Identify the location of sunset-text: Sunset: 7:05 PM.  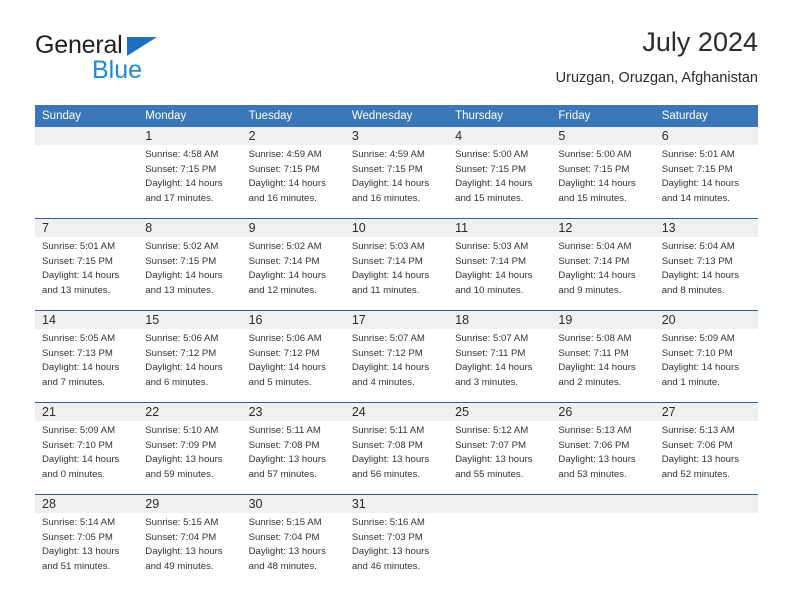
(77, 537).